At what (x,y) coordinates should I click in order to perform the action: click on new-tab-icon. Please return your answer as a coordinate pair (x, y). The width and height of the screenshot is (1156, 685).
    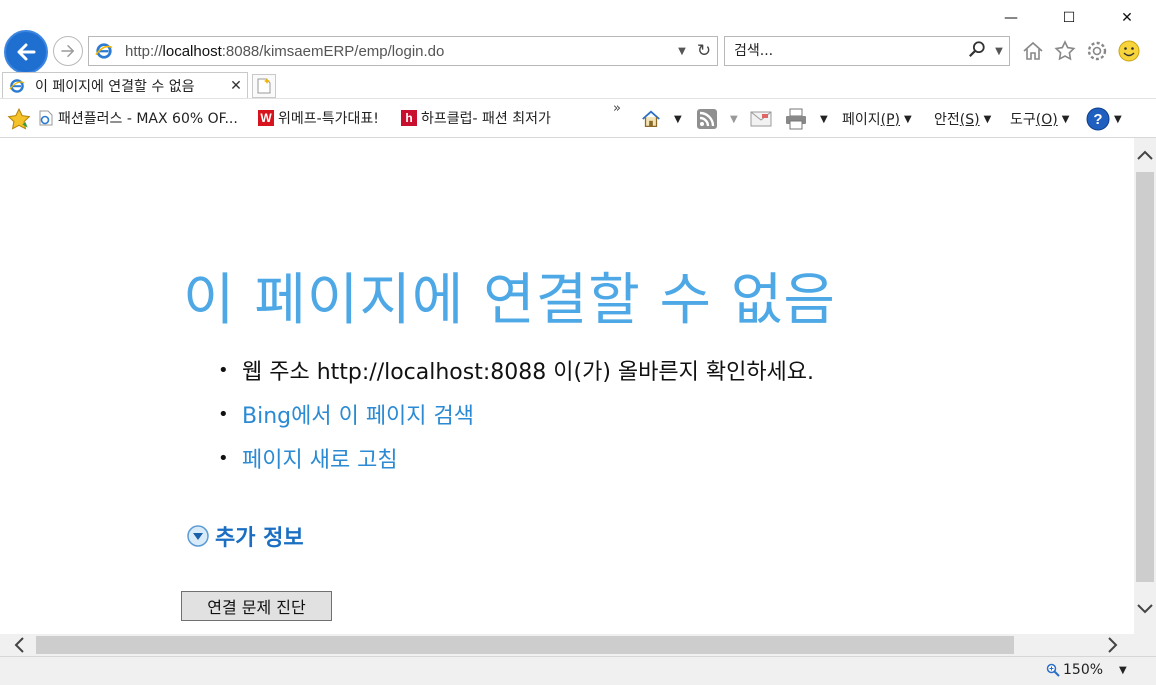
    Looking at the image, I should click on (264, 86).